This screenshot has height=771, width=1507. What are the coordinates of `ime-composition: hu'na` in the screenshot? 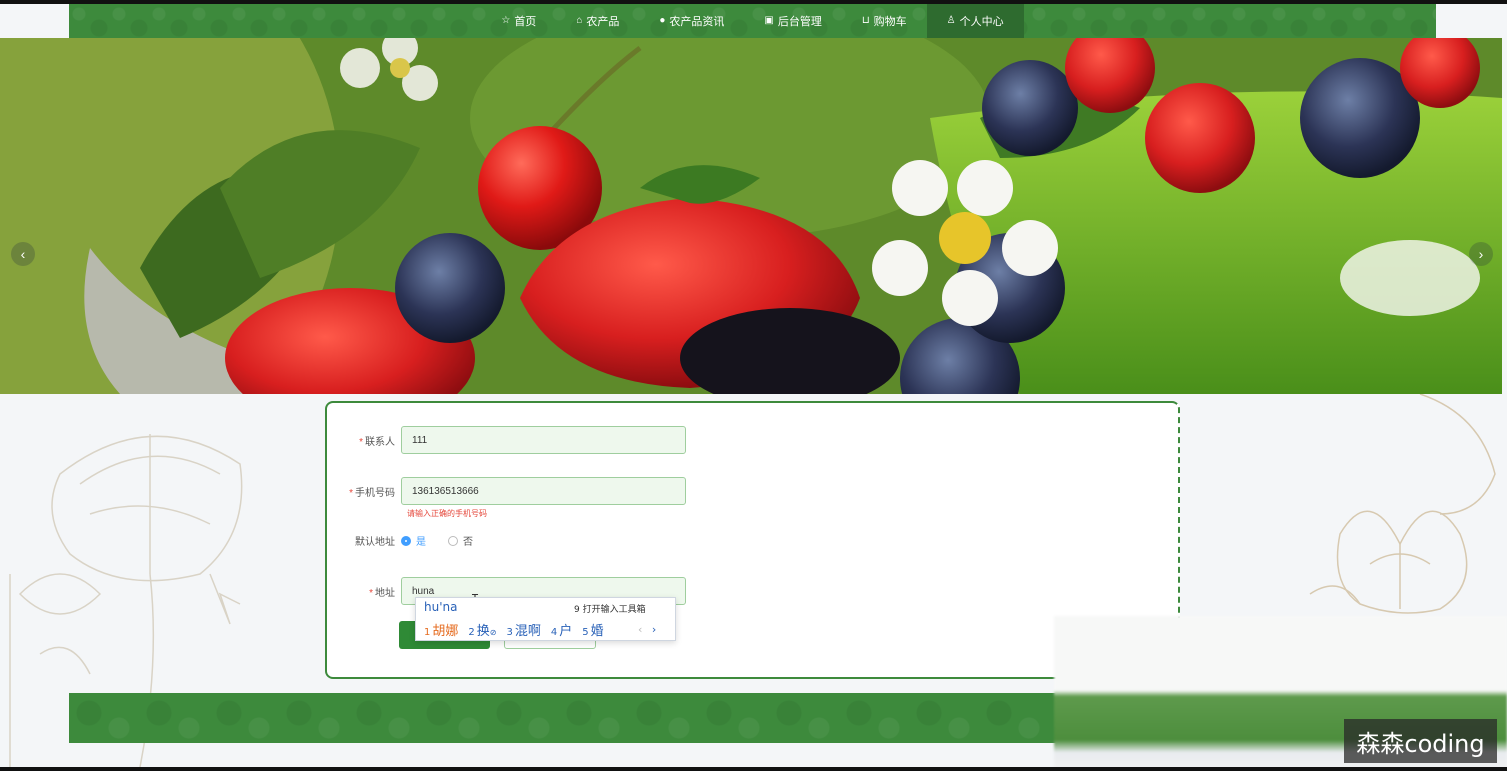 It's located at (441, 607).